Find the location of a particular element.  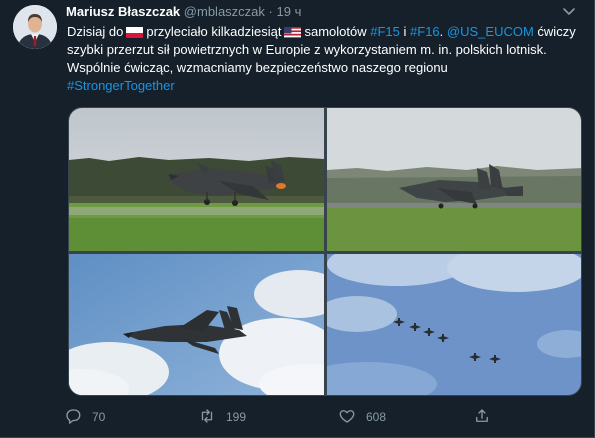

text-segment: przyleciało kilkadziesiąt is located at coordinates (214, 31).